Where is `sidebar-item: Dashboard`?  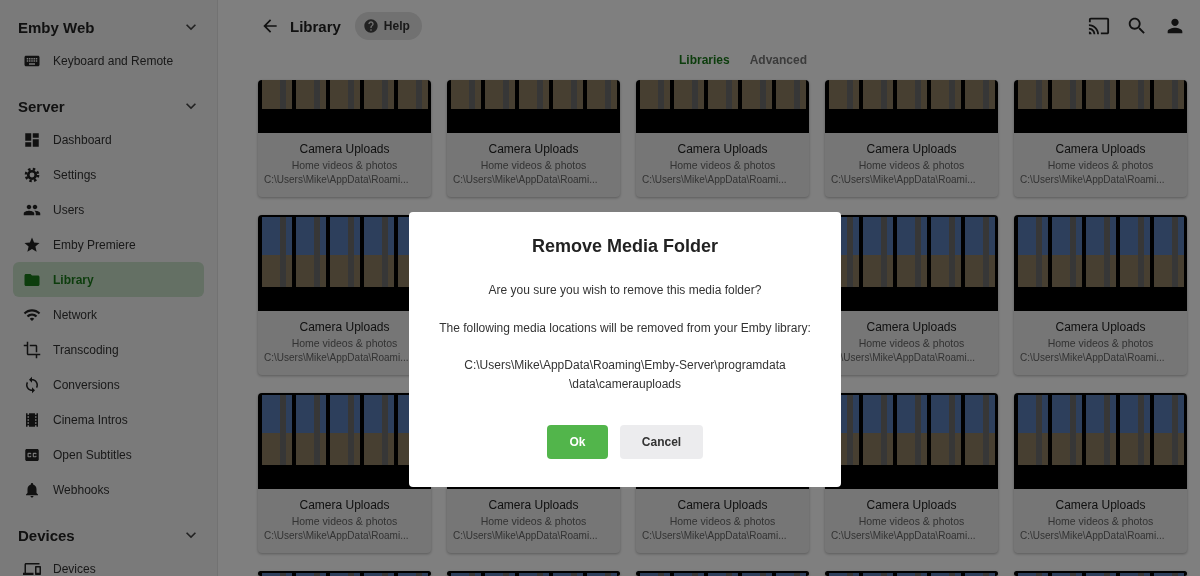 sidebar-item: Dashboard is located at coordinates (108, 139).